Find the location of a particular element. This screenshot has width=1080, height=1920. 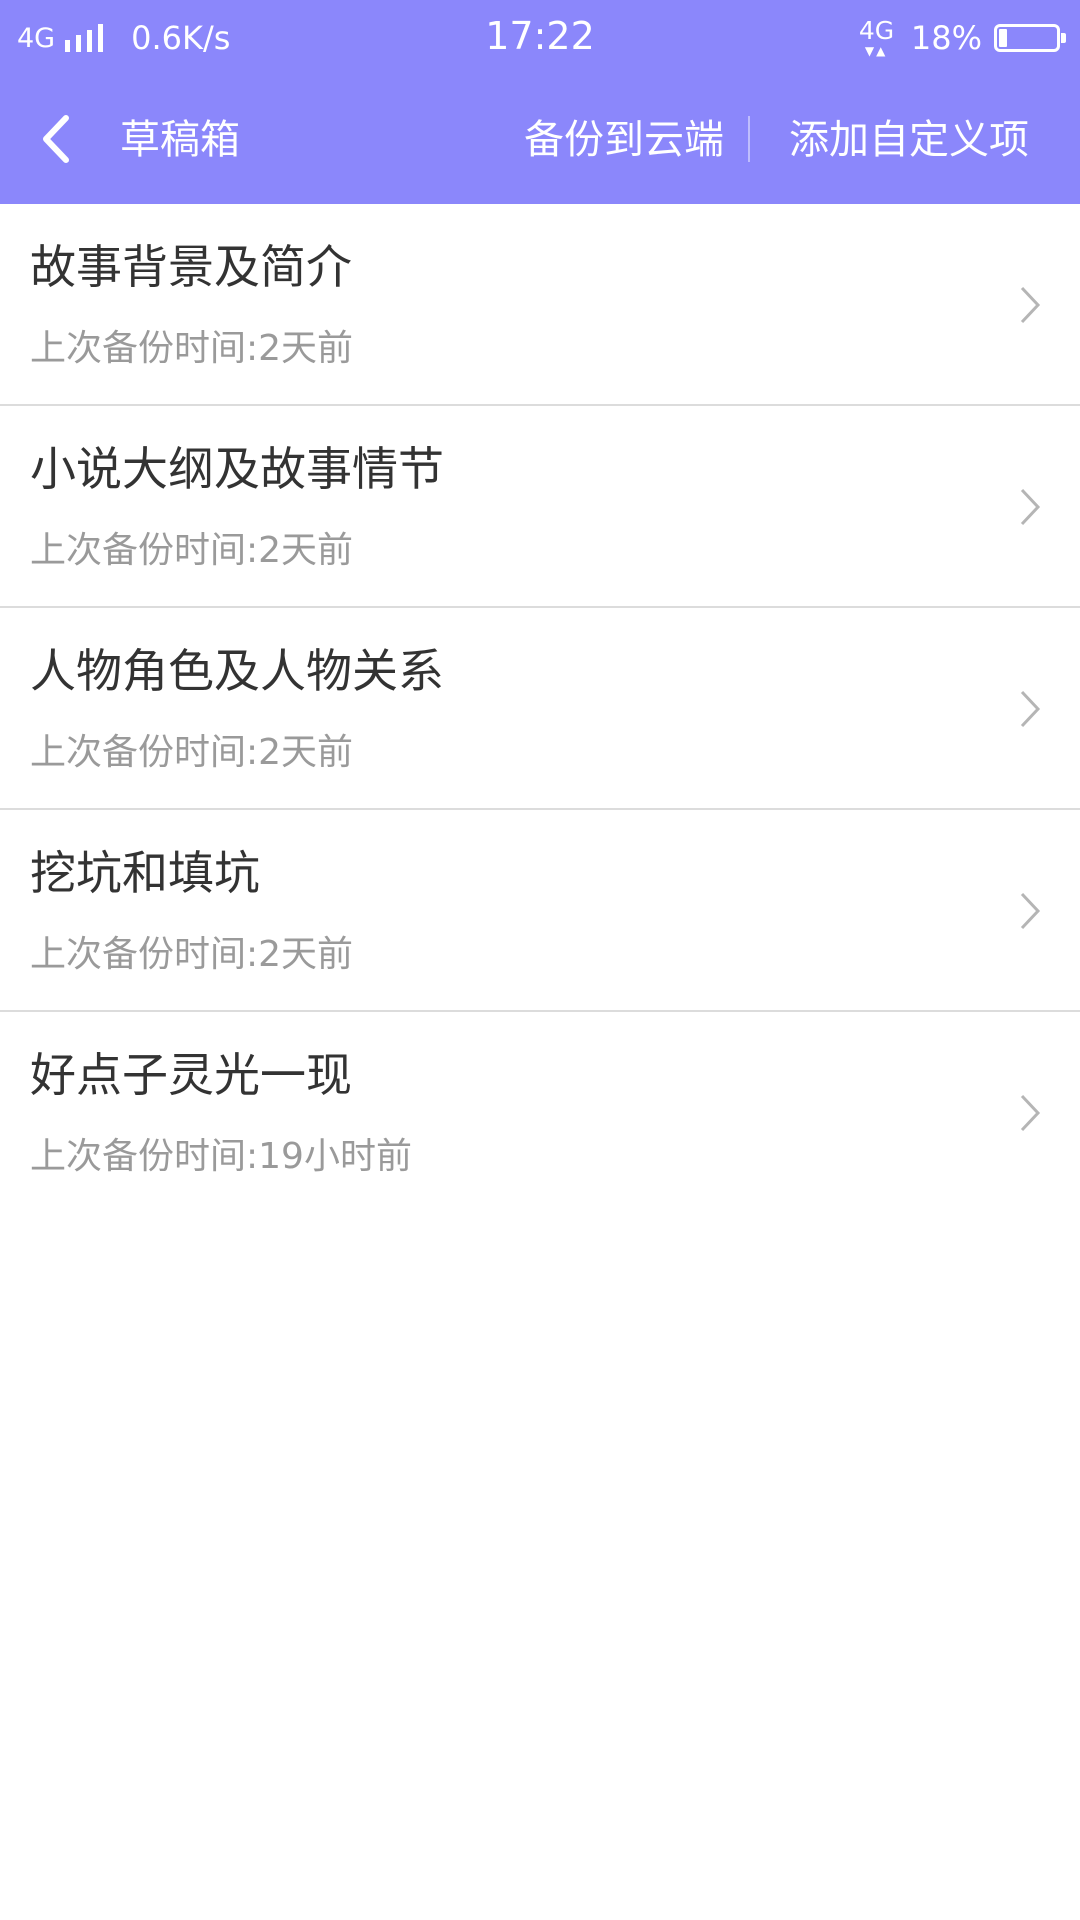

add-custom-item-button: 添加自定义项 is located at coordinates (909, 140).